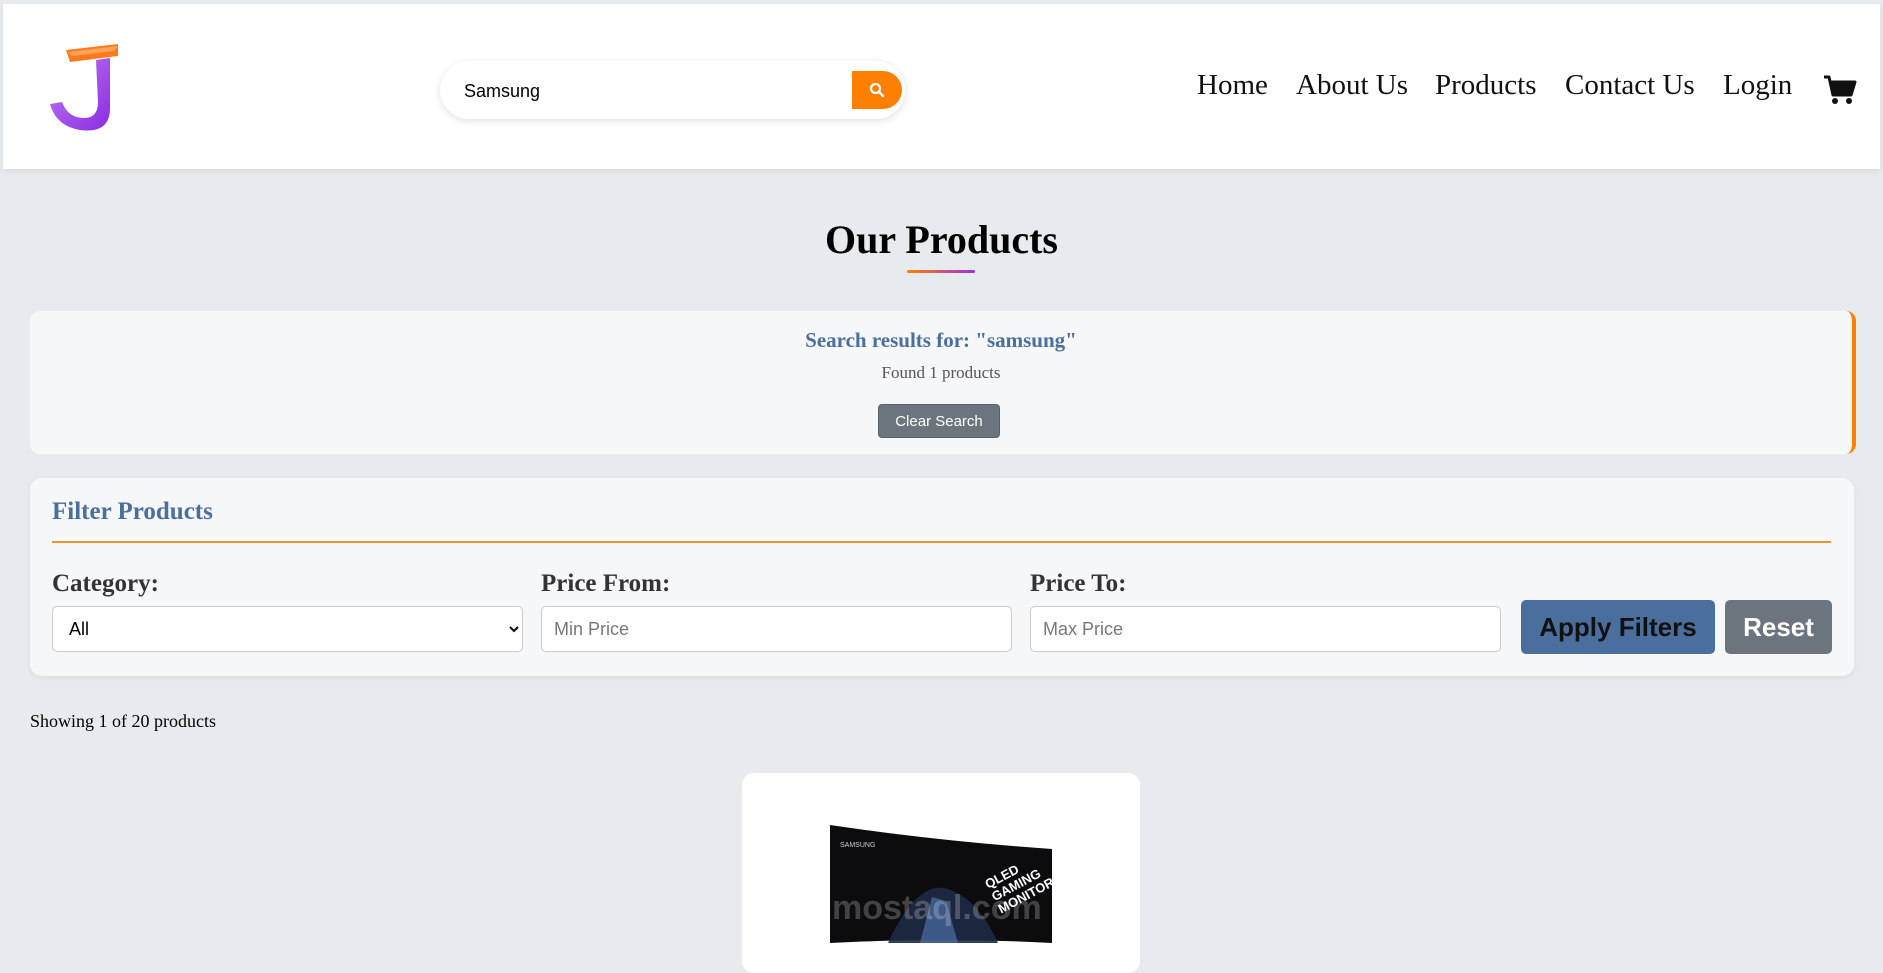 The image size is (1883, 973). What do you see at coordinates (1630, 85) in the screenshot?
I see `nav-contact-us: Contact Us` at bounding box center [1630, 85].